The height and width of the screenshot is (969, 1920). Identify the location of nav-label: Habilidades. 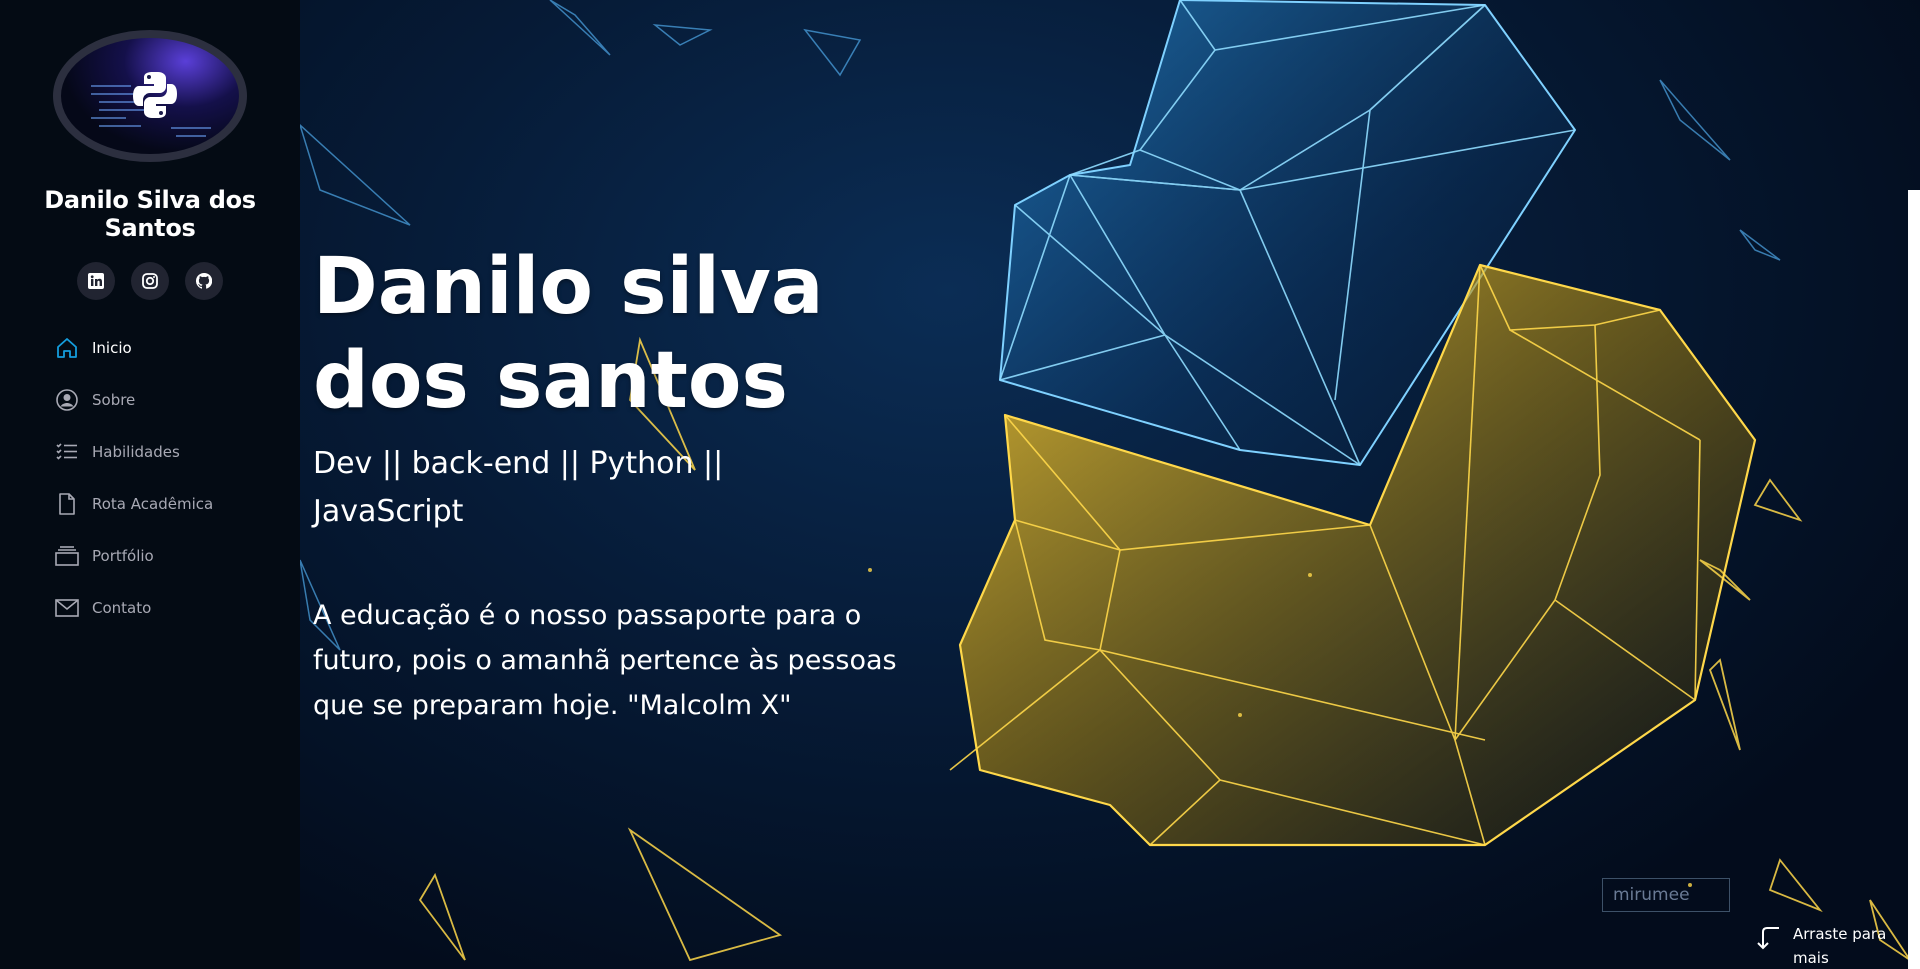
(136, 452).